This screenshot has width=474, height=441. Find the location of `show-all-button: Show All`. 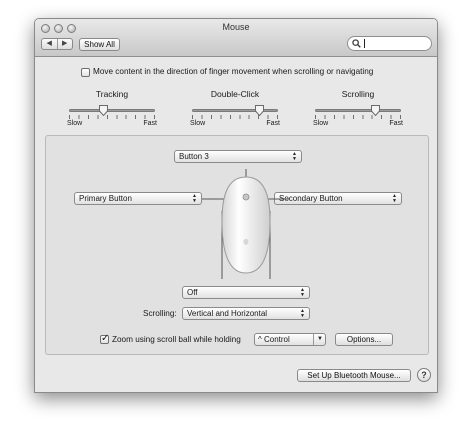

show-all-button: Show All is located at coordinates (99, 44).